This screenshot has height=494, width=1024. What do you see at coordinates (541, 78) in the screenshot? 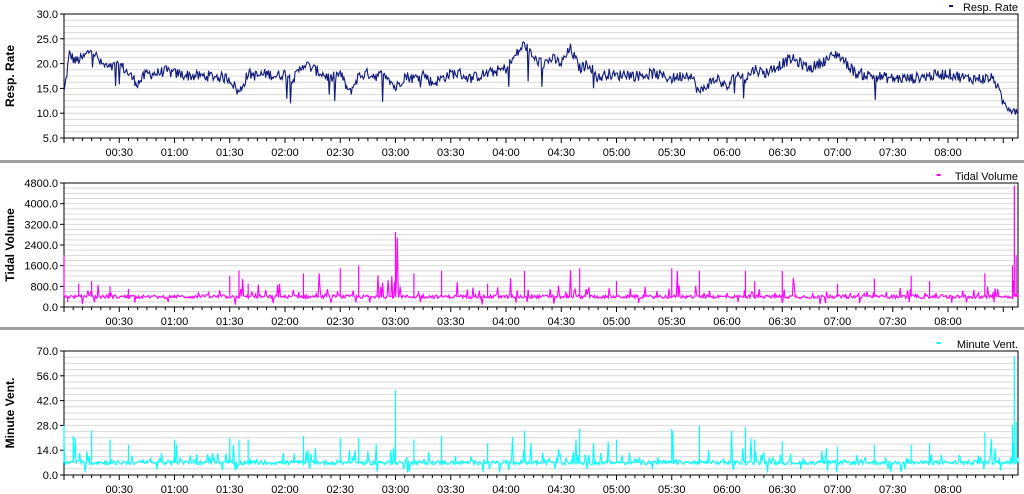
I see `series-line` at bounding box center [541, 78].